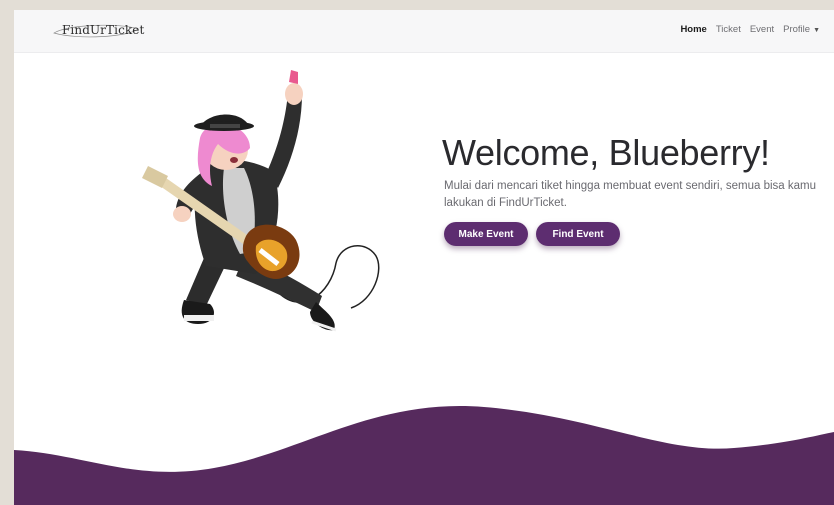 This screenshot has height=505, width=834. What do you see at coordinates (728, 29) in the screenshot?
I see `nav-ticket: Ticket` at bounding box center [728, 29].